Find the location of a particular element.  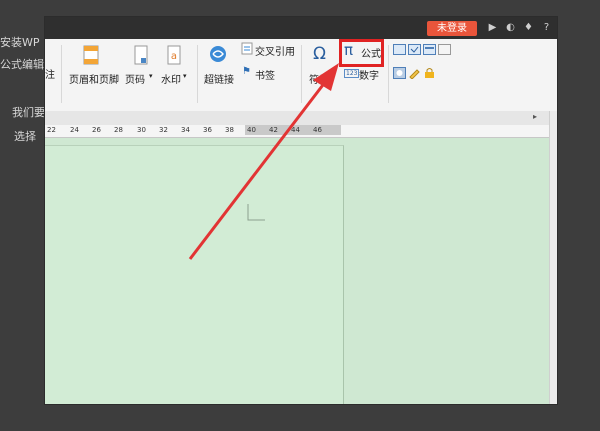

pointer-arrow is located at coordinates (263, 161).